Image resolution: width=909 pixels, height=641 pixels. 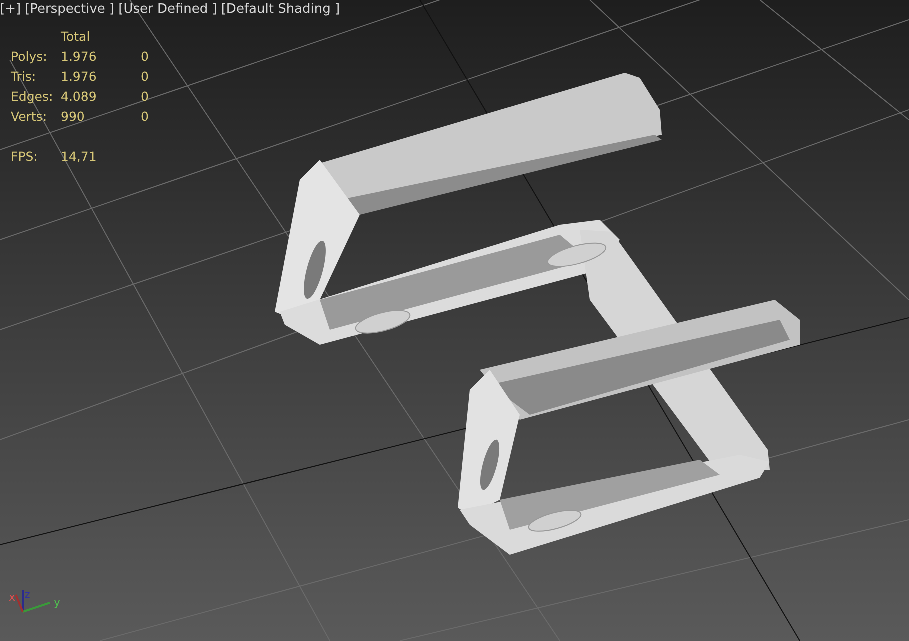 I want to click on viewport-menu-label: [+], so click(x=11, y=9).